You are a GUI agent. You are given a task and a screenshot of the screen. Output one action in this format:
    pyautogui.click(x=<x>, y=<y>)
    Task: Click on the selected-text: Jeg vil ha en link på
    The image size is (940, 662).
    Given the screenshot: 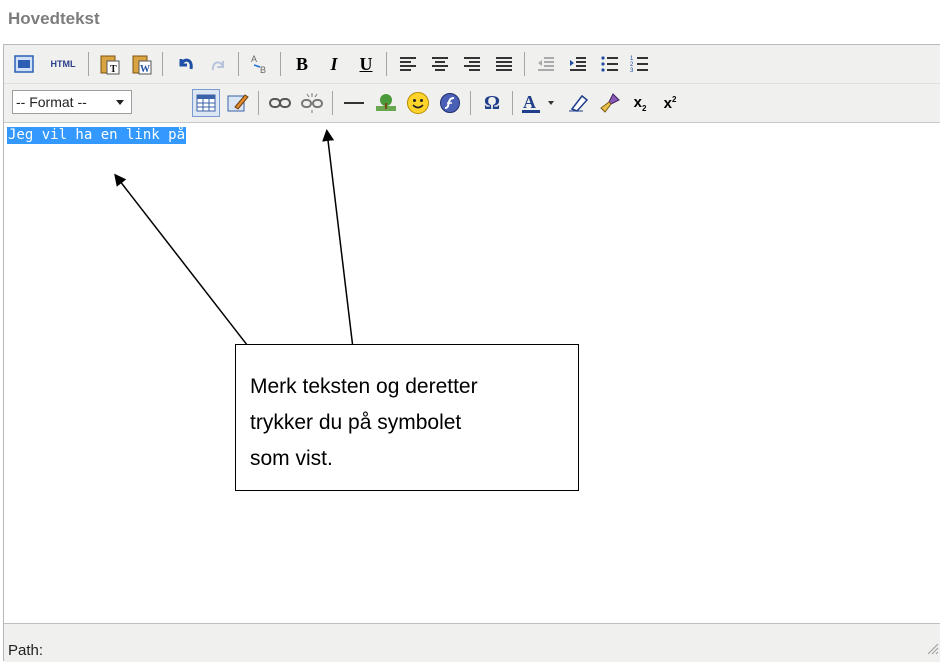 What is the action you would take?
    pyautogui.click(x=97, y=135)
    